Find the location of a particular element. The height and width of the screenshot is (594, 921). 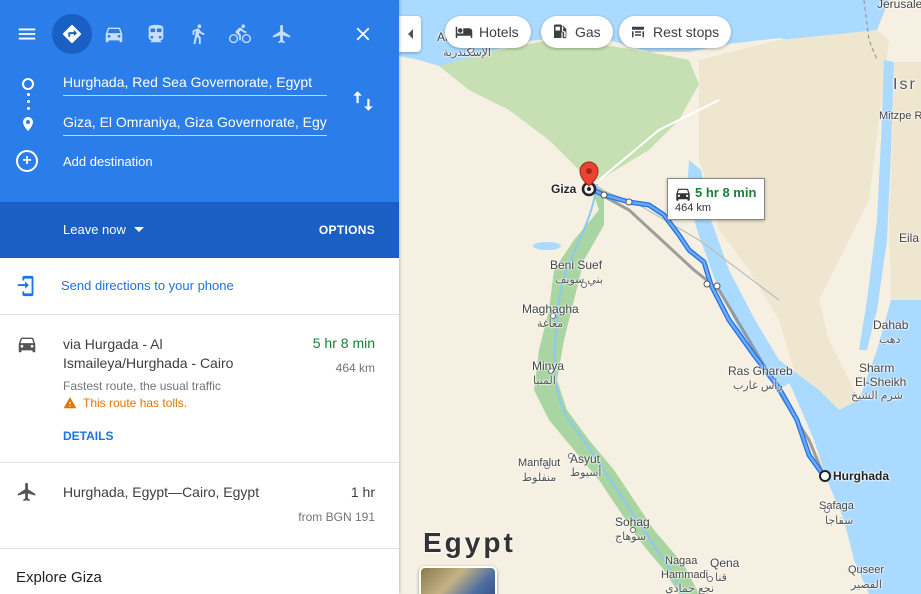

travel-mode-bar is located at coordinates (199, 34).